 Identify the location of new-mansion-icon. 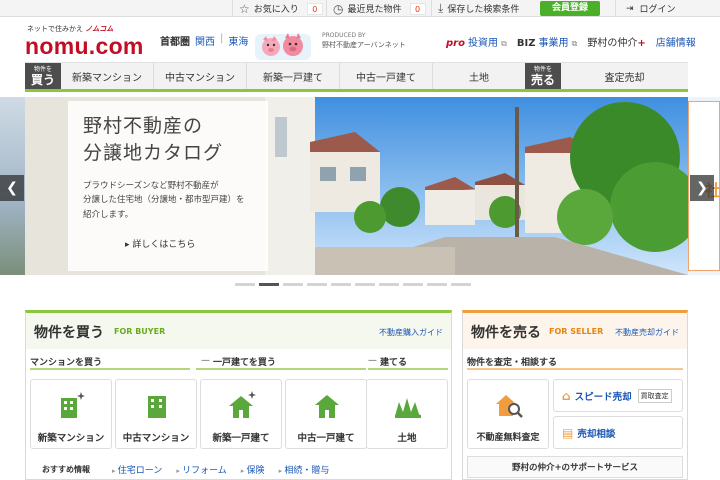
(73, 405).